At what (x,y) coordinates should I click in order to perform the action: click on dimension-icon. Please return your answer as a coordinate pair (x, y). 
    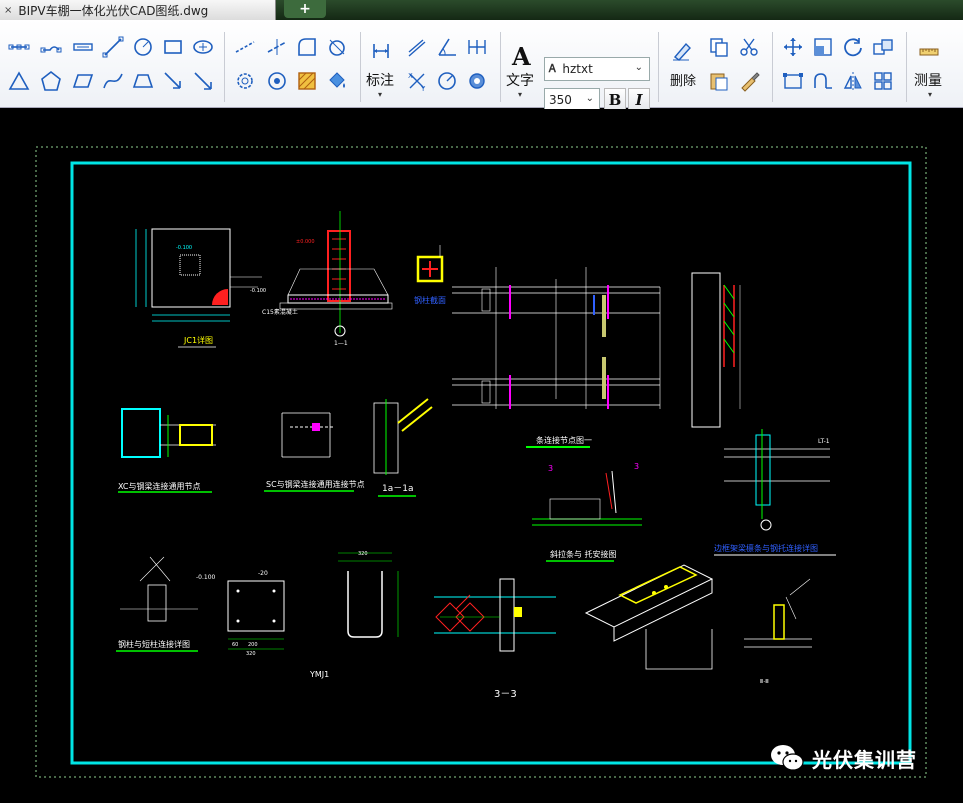
    Looking at the image, I should click on (381, 51).